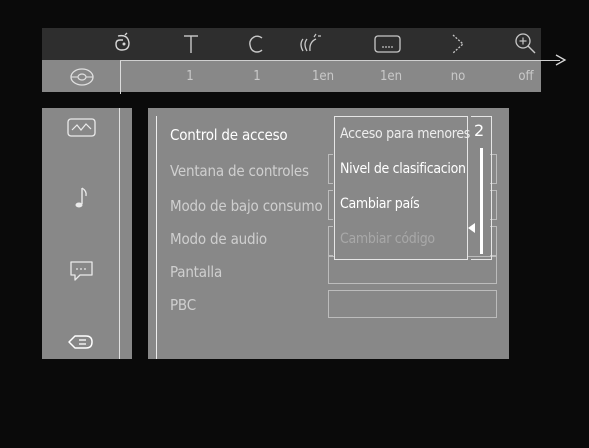  What do you see at coordinates (340, 60) in the screenshot?
I see `header-arrow-line` at bounding box center [340, 60].